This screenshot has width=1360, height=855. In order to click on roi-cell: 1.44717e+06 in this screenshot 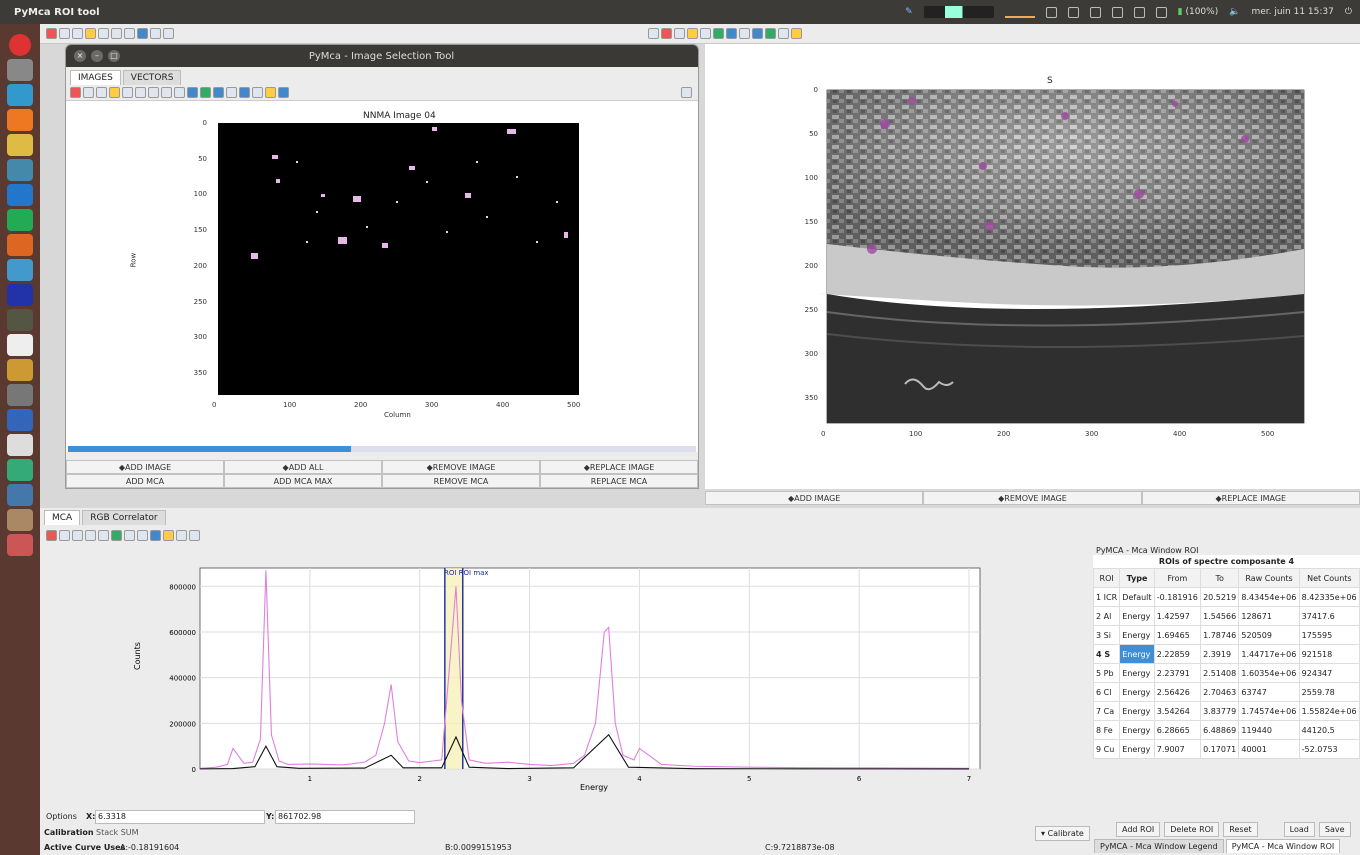, I will do `click(1269, 654)`.